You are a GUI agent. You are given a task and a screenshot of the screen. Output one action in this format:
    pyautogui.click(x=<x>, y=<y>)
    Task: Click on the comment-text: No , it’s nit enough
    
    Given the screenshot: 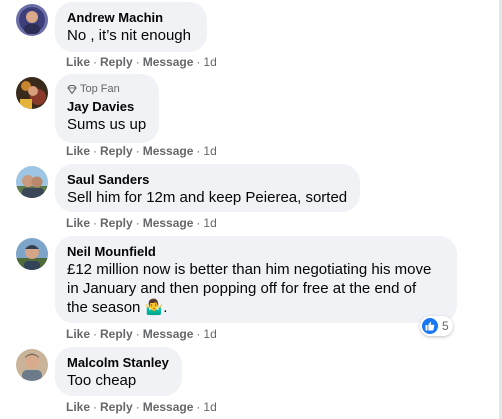 What is the action you would take?
    pyautogui.click(x=129, y=35)
    